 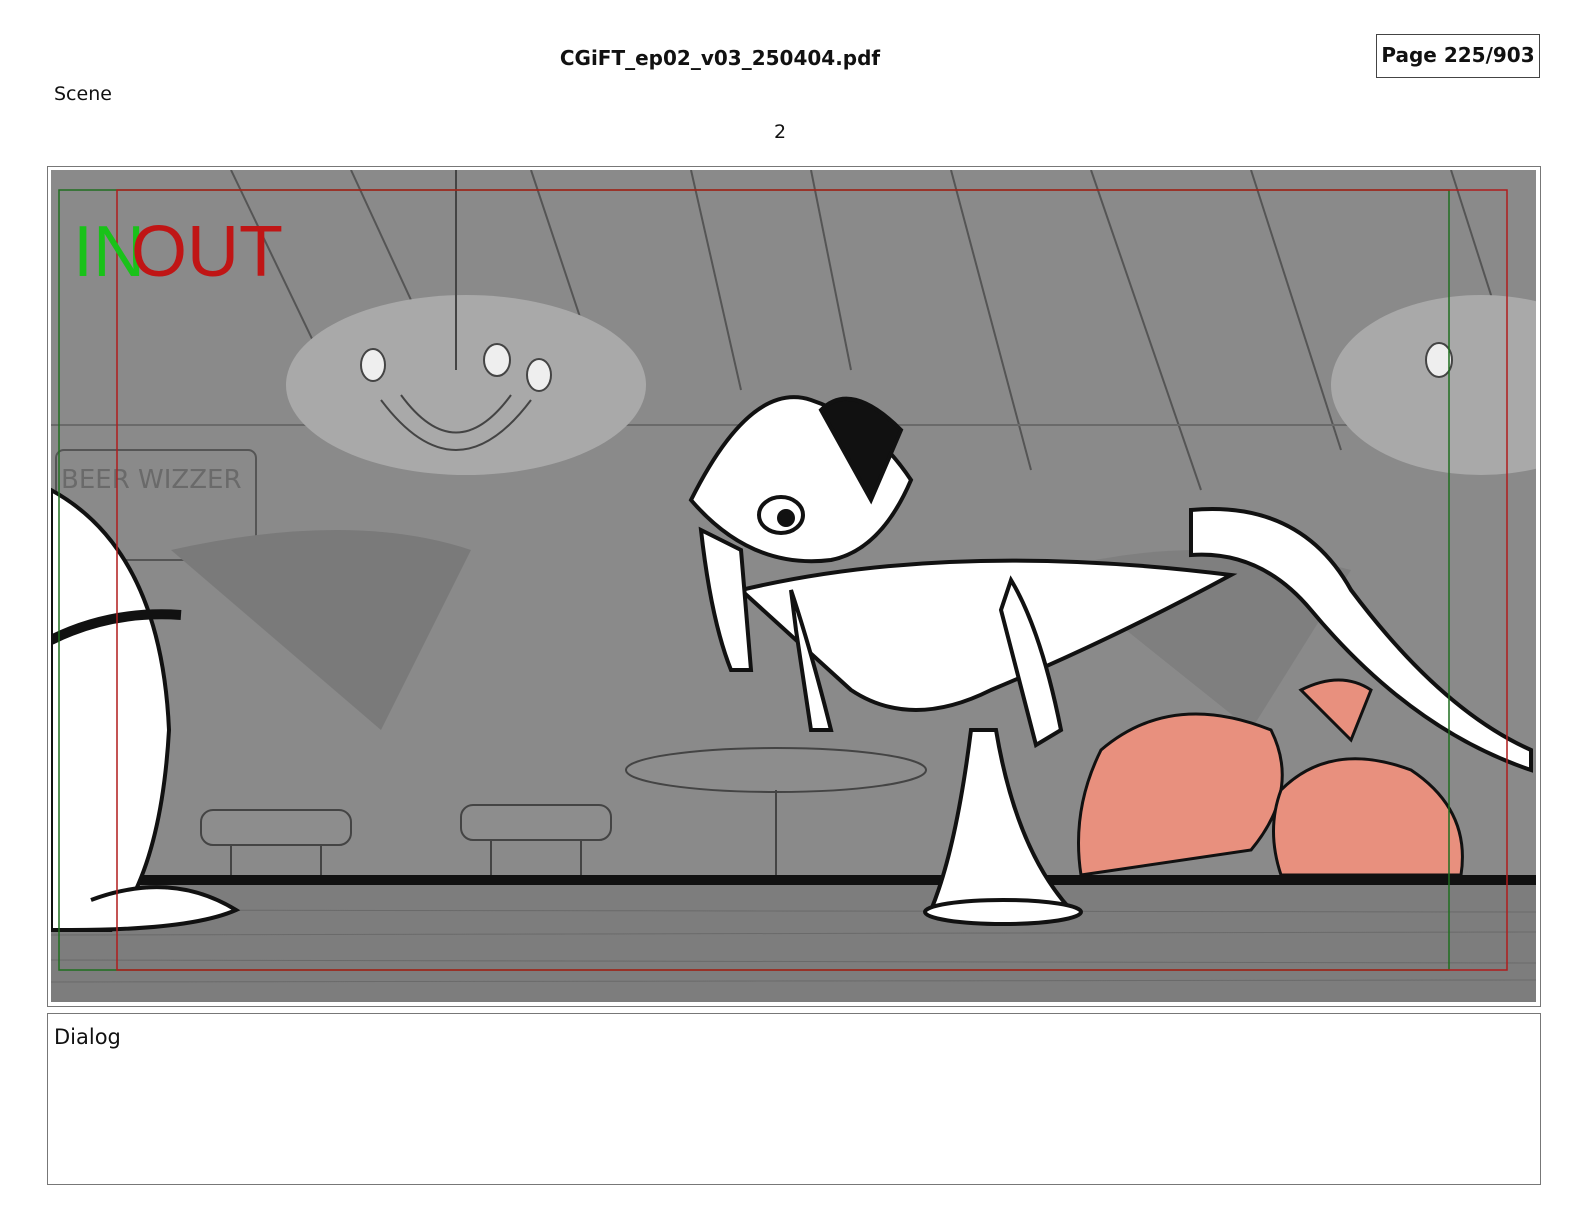 What do you see at coordinates (794, 1099) in the screenshot?
I see `dialog-box: Dialog` at bounding box center [794, 1099].